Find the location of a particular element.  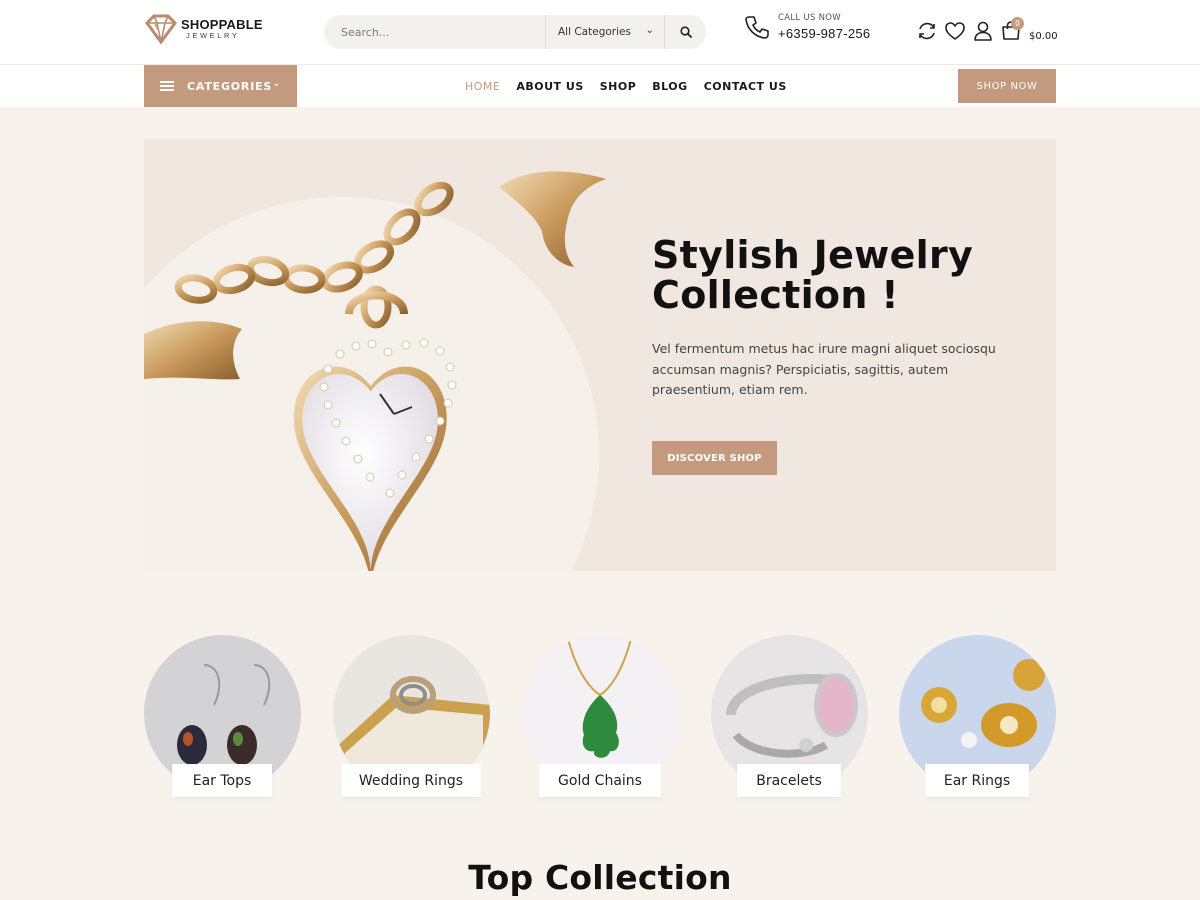

search-bar: All Categories ⌄ is located at coordinates (515, 32).